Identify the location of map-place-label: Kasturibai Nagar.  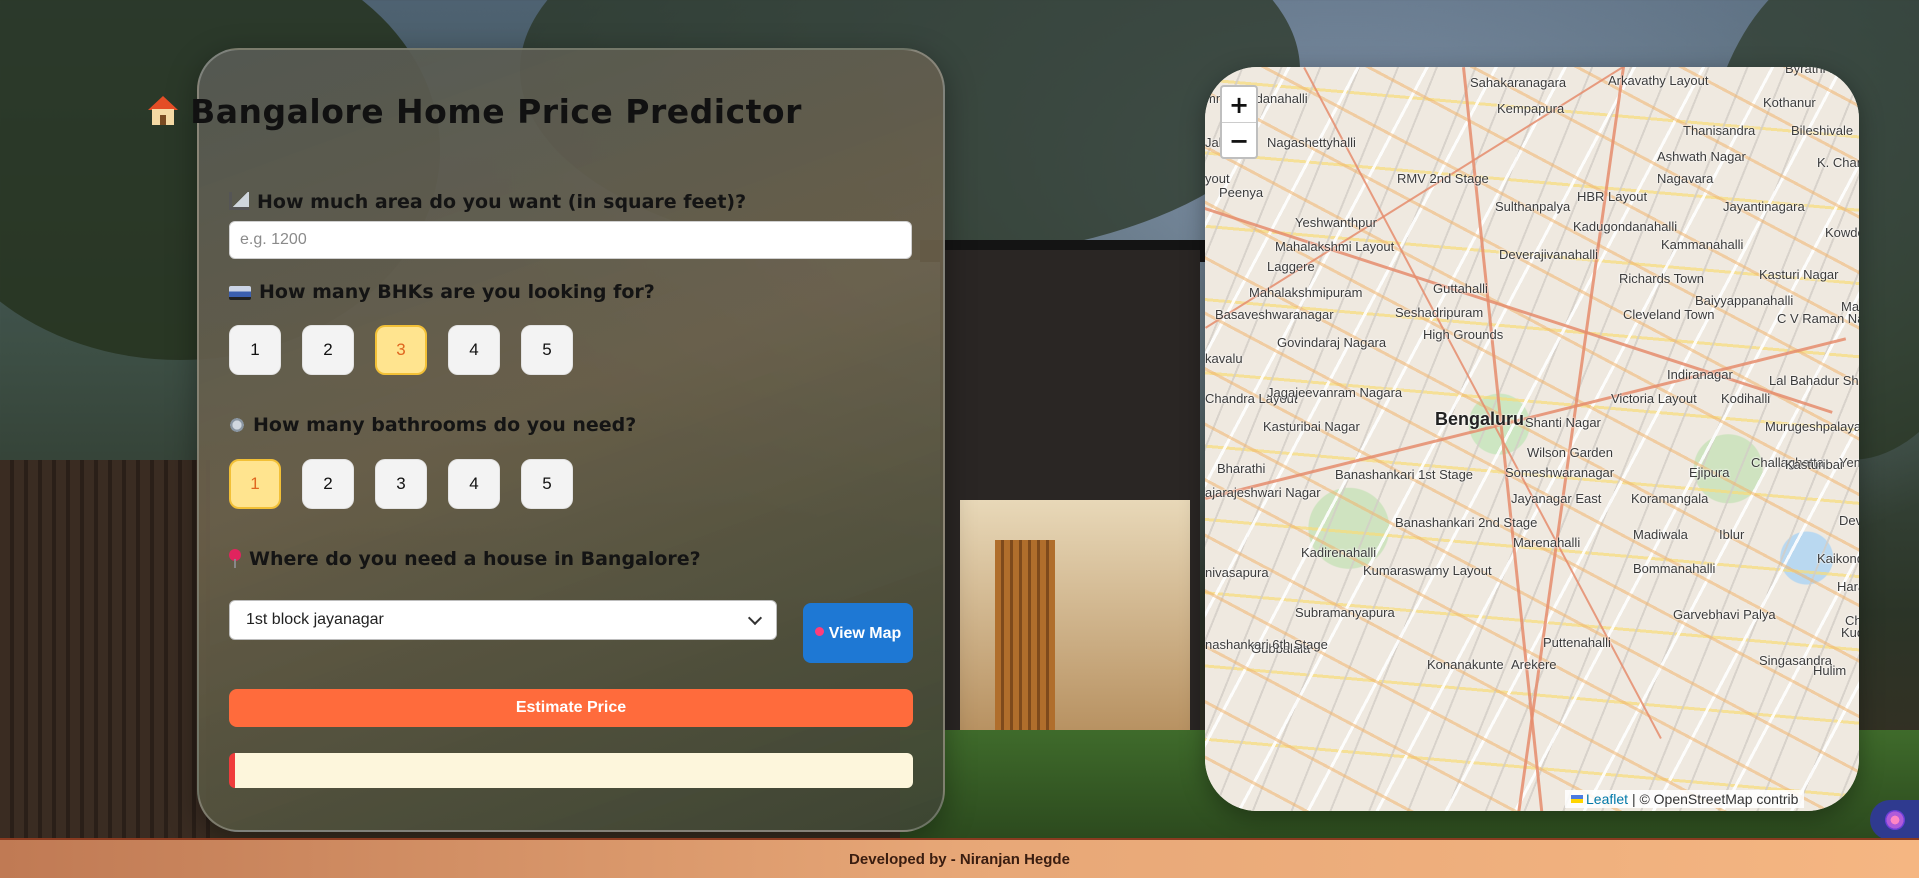
(1311, 426).